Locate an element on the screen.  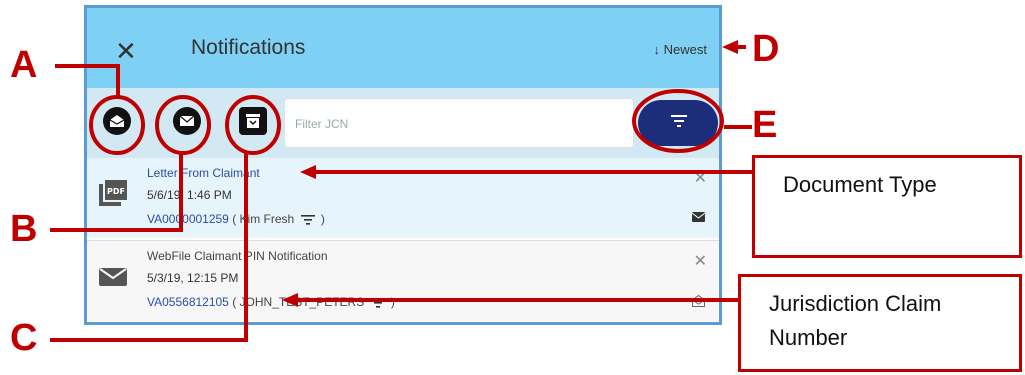
annotation-label-e: E is located at coordinates (765, 125).